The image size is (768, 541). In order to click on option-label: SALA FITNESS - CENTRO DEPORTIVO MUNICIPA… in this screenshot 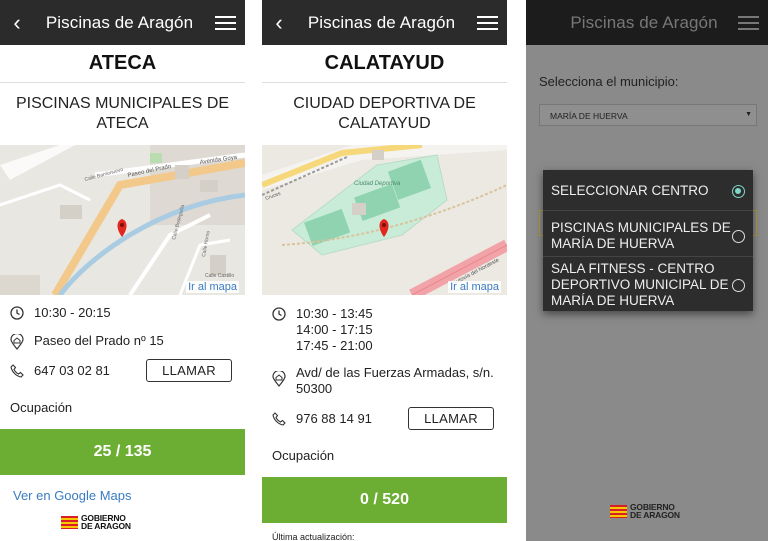, I will do `click(640, 284)`.